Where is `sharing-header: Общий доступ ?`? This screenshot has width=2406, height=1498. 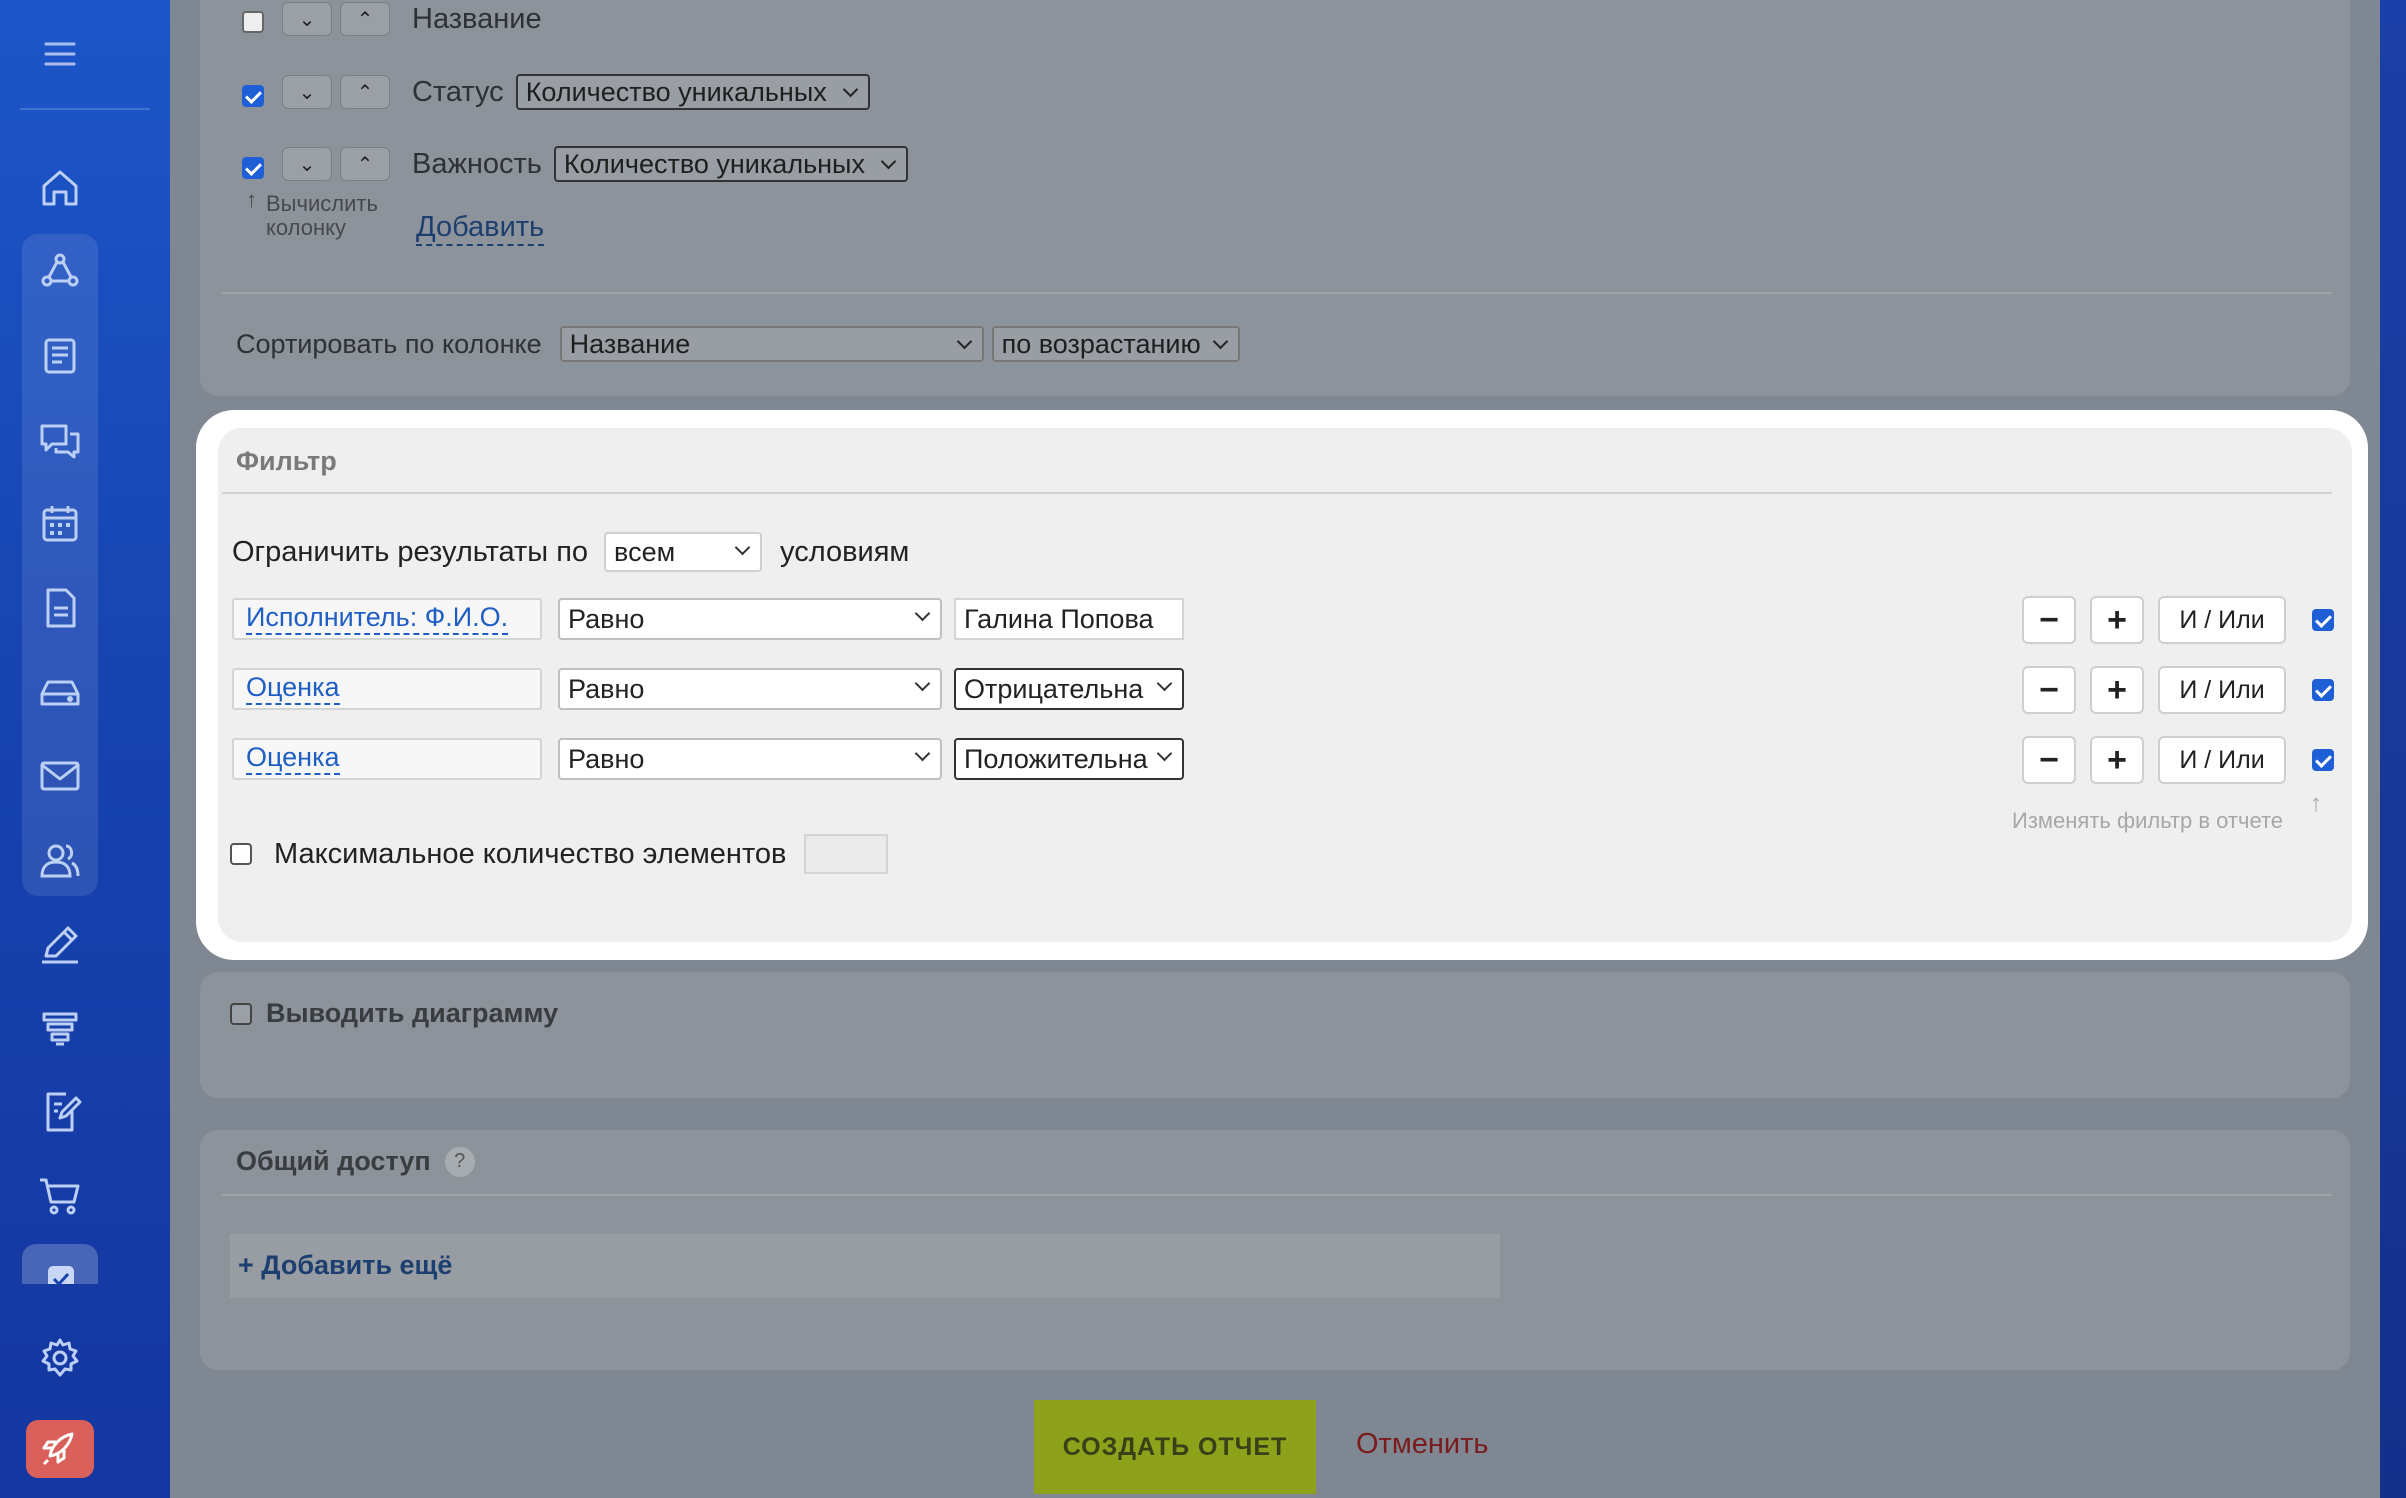
sharing-header: Общий доступ ? is located at coordinates (355, 1161).